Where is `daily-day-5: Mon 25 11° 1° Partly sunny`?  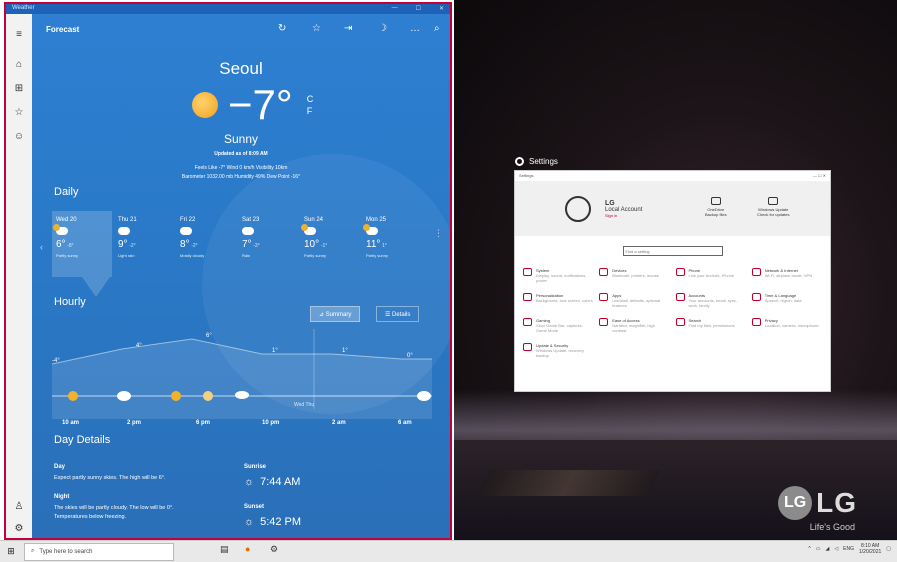 daily-day-5: Mon 25 11° 1° Partly sunny is located at coordinates (392, 244).